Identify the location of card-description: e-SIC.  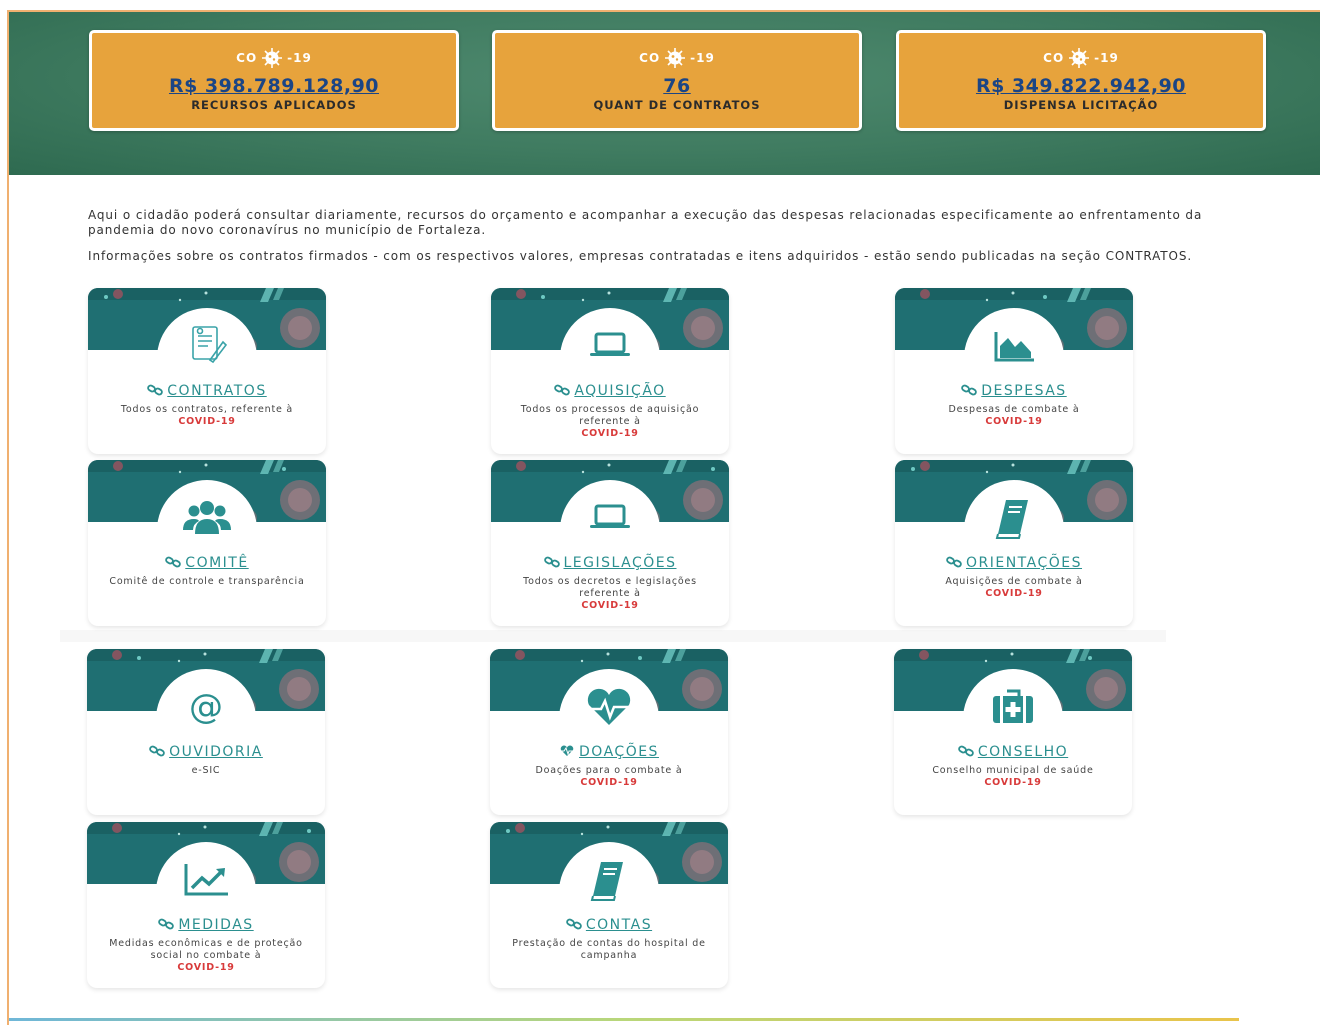
(206, 771).